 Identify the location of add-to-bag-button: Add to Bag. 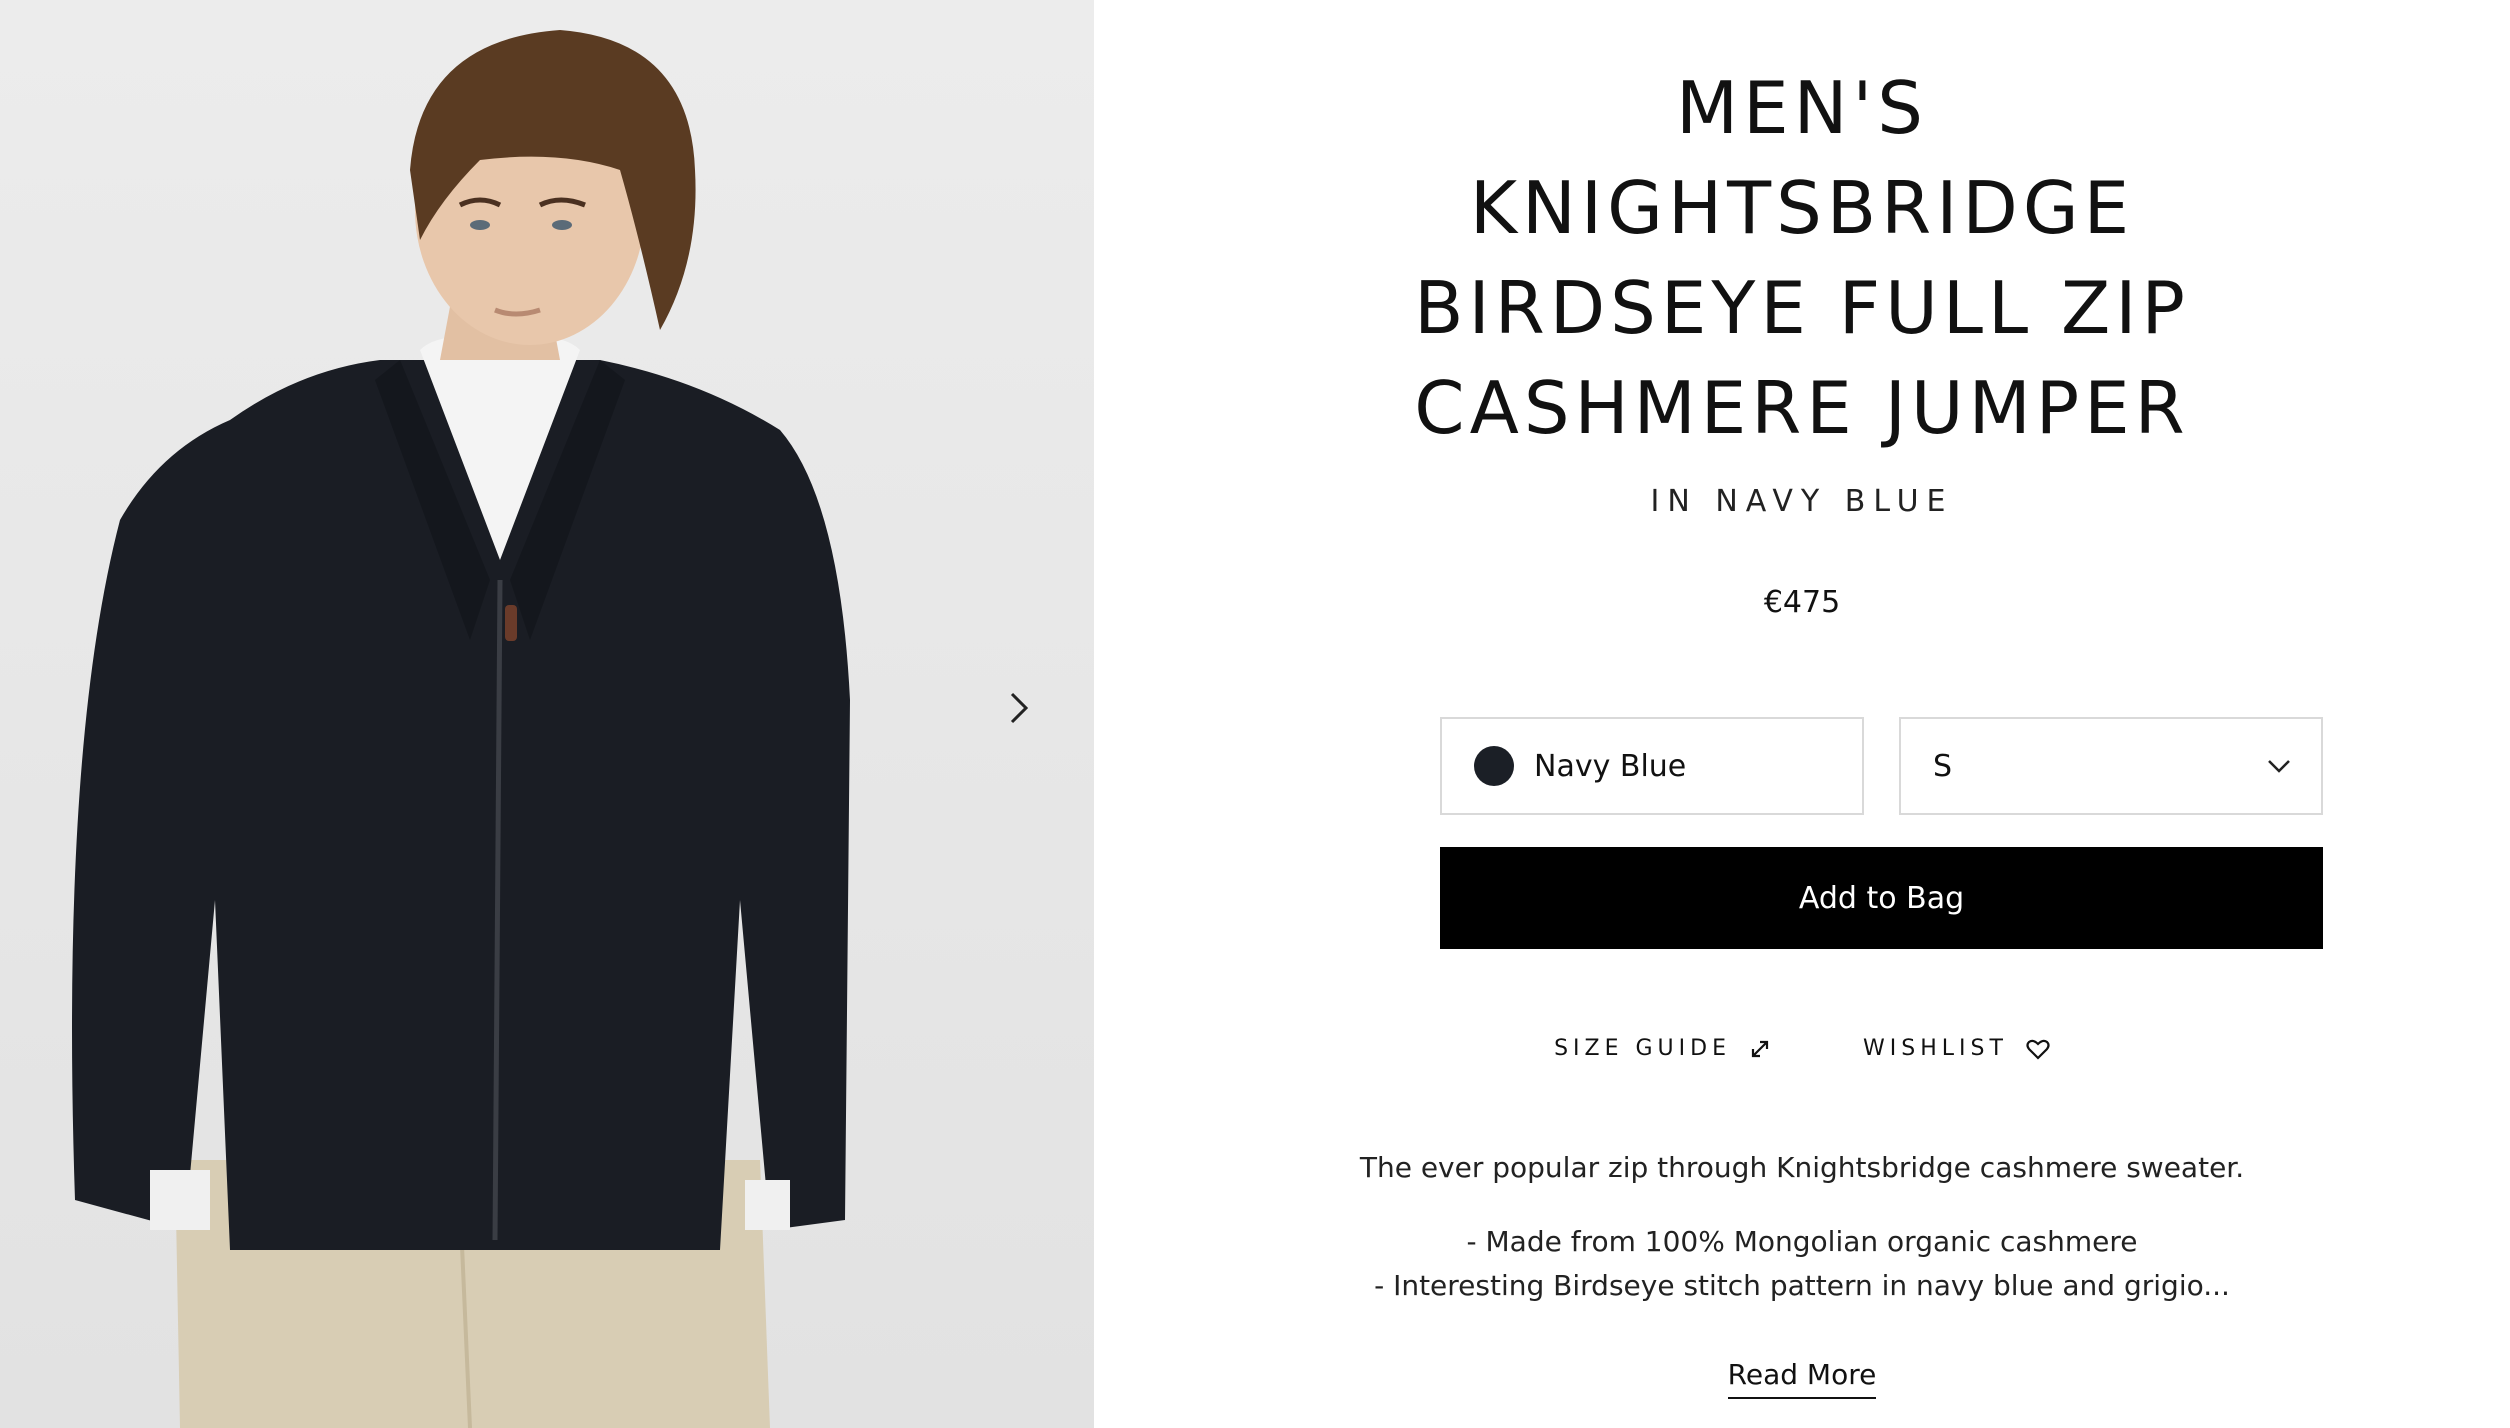
(1881, 898).